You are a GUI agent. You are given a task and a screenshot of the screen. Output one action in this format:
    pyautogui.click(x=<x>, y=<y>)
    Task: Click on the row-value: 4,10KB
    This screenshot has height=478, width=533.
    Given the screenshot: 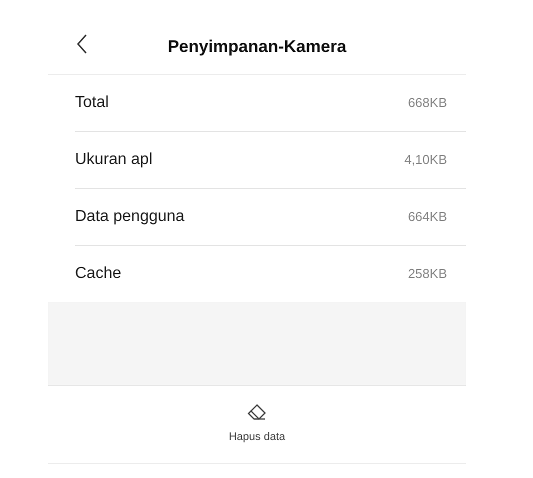 What is the action you would take?
    pyautogui.click(x=425, y=160)
    